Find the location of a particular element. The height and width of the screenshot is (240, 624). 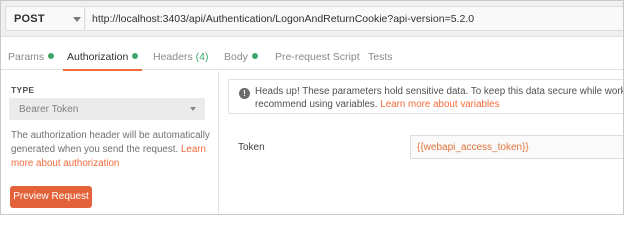

tab-body: Body is located at coordinates (241, 57).